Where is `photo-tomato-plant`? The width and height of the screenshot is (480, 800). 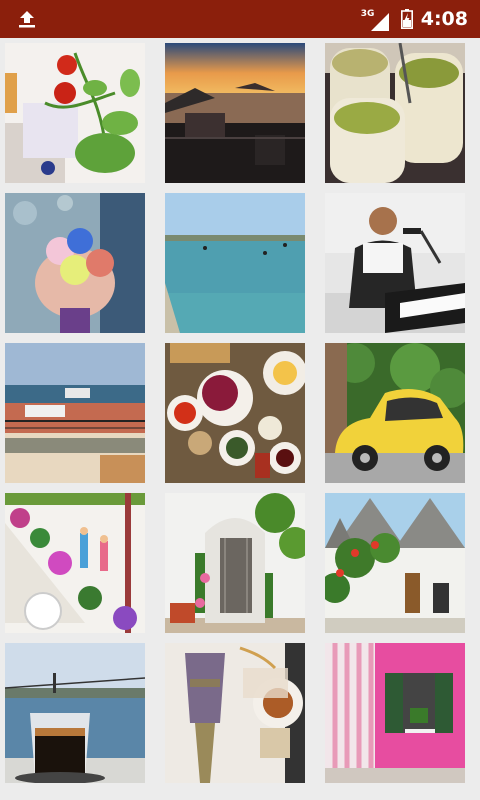 photo-tomato-plant is located at coordinates (75, 113).